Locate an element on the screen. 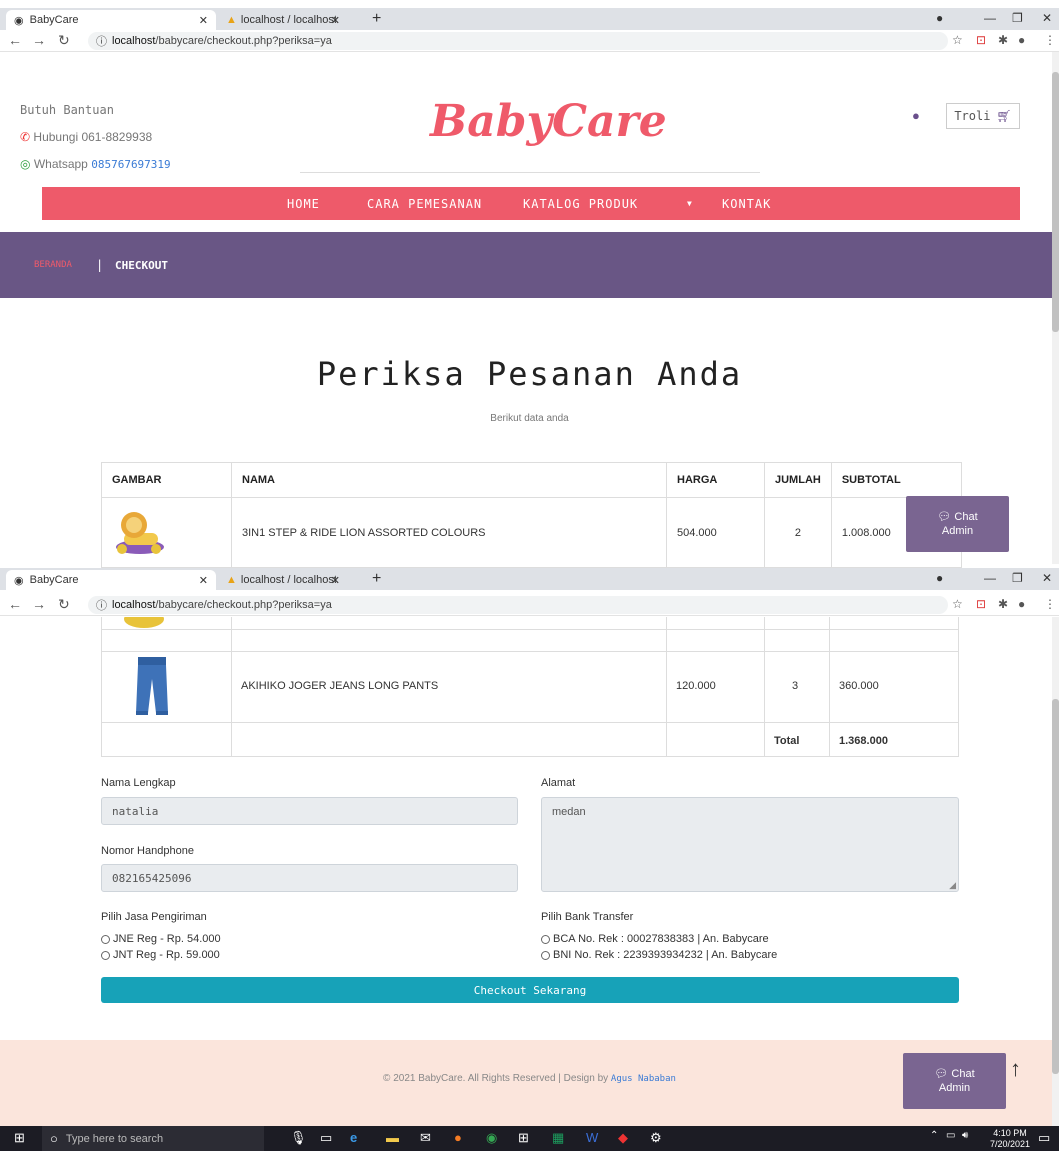 The width and height of the screenshot is (1059, 1151). whatsapp-contact: ◎ Whatsapp 085767697319 is located at coordinates (95, 164).